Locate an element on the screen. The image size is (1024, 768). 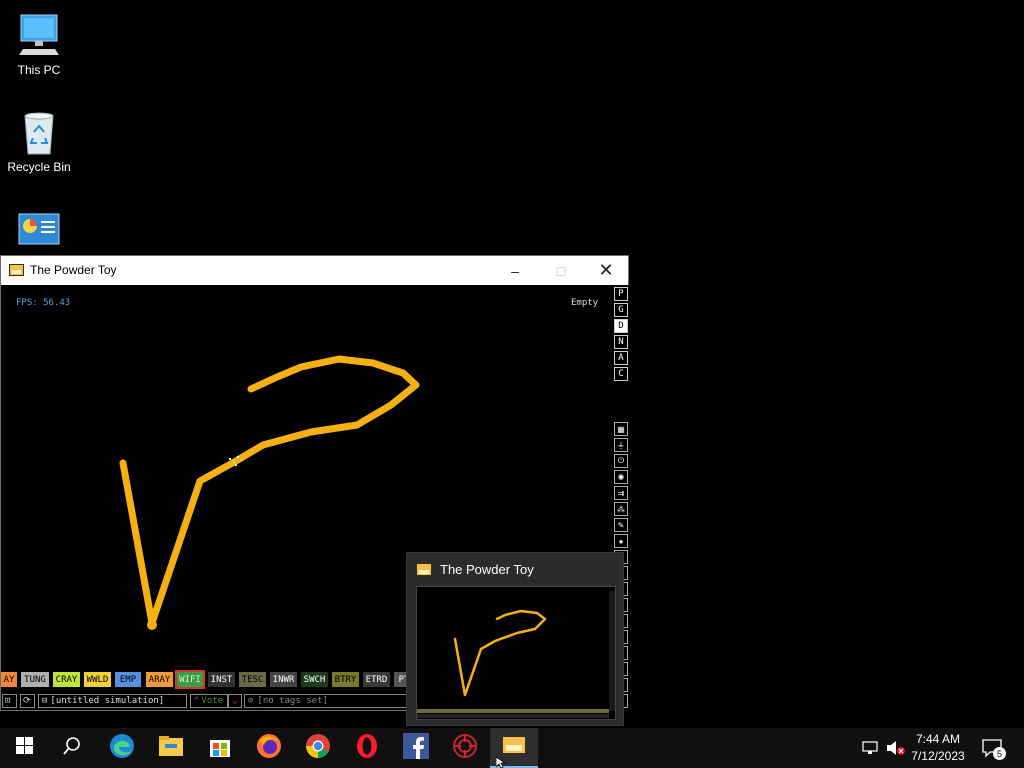
explosive-icon: ✺ is located at coordinates (621, 477).